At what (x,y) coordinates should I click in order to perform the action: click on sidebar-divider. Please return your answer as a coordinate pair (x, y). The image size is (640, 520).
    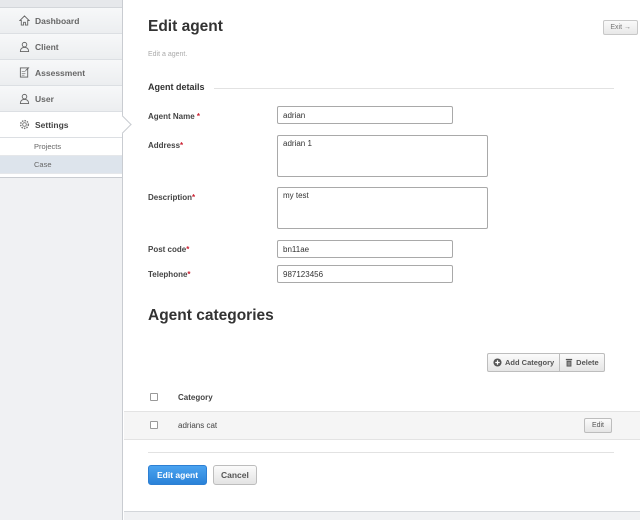
    Looking at the image, I should click on (61, 176).